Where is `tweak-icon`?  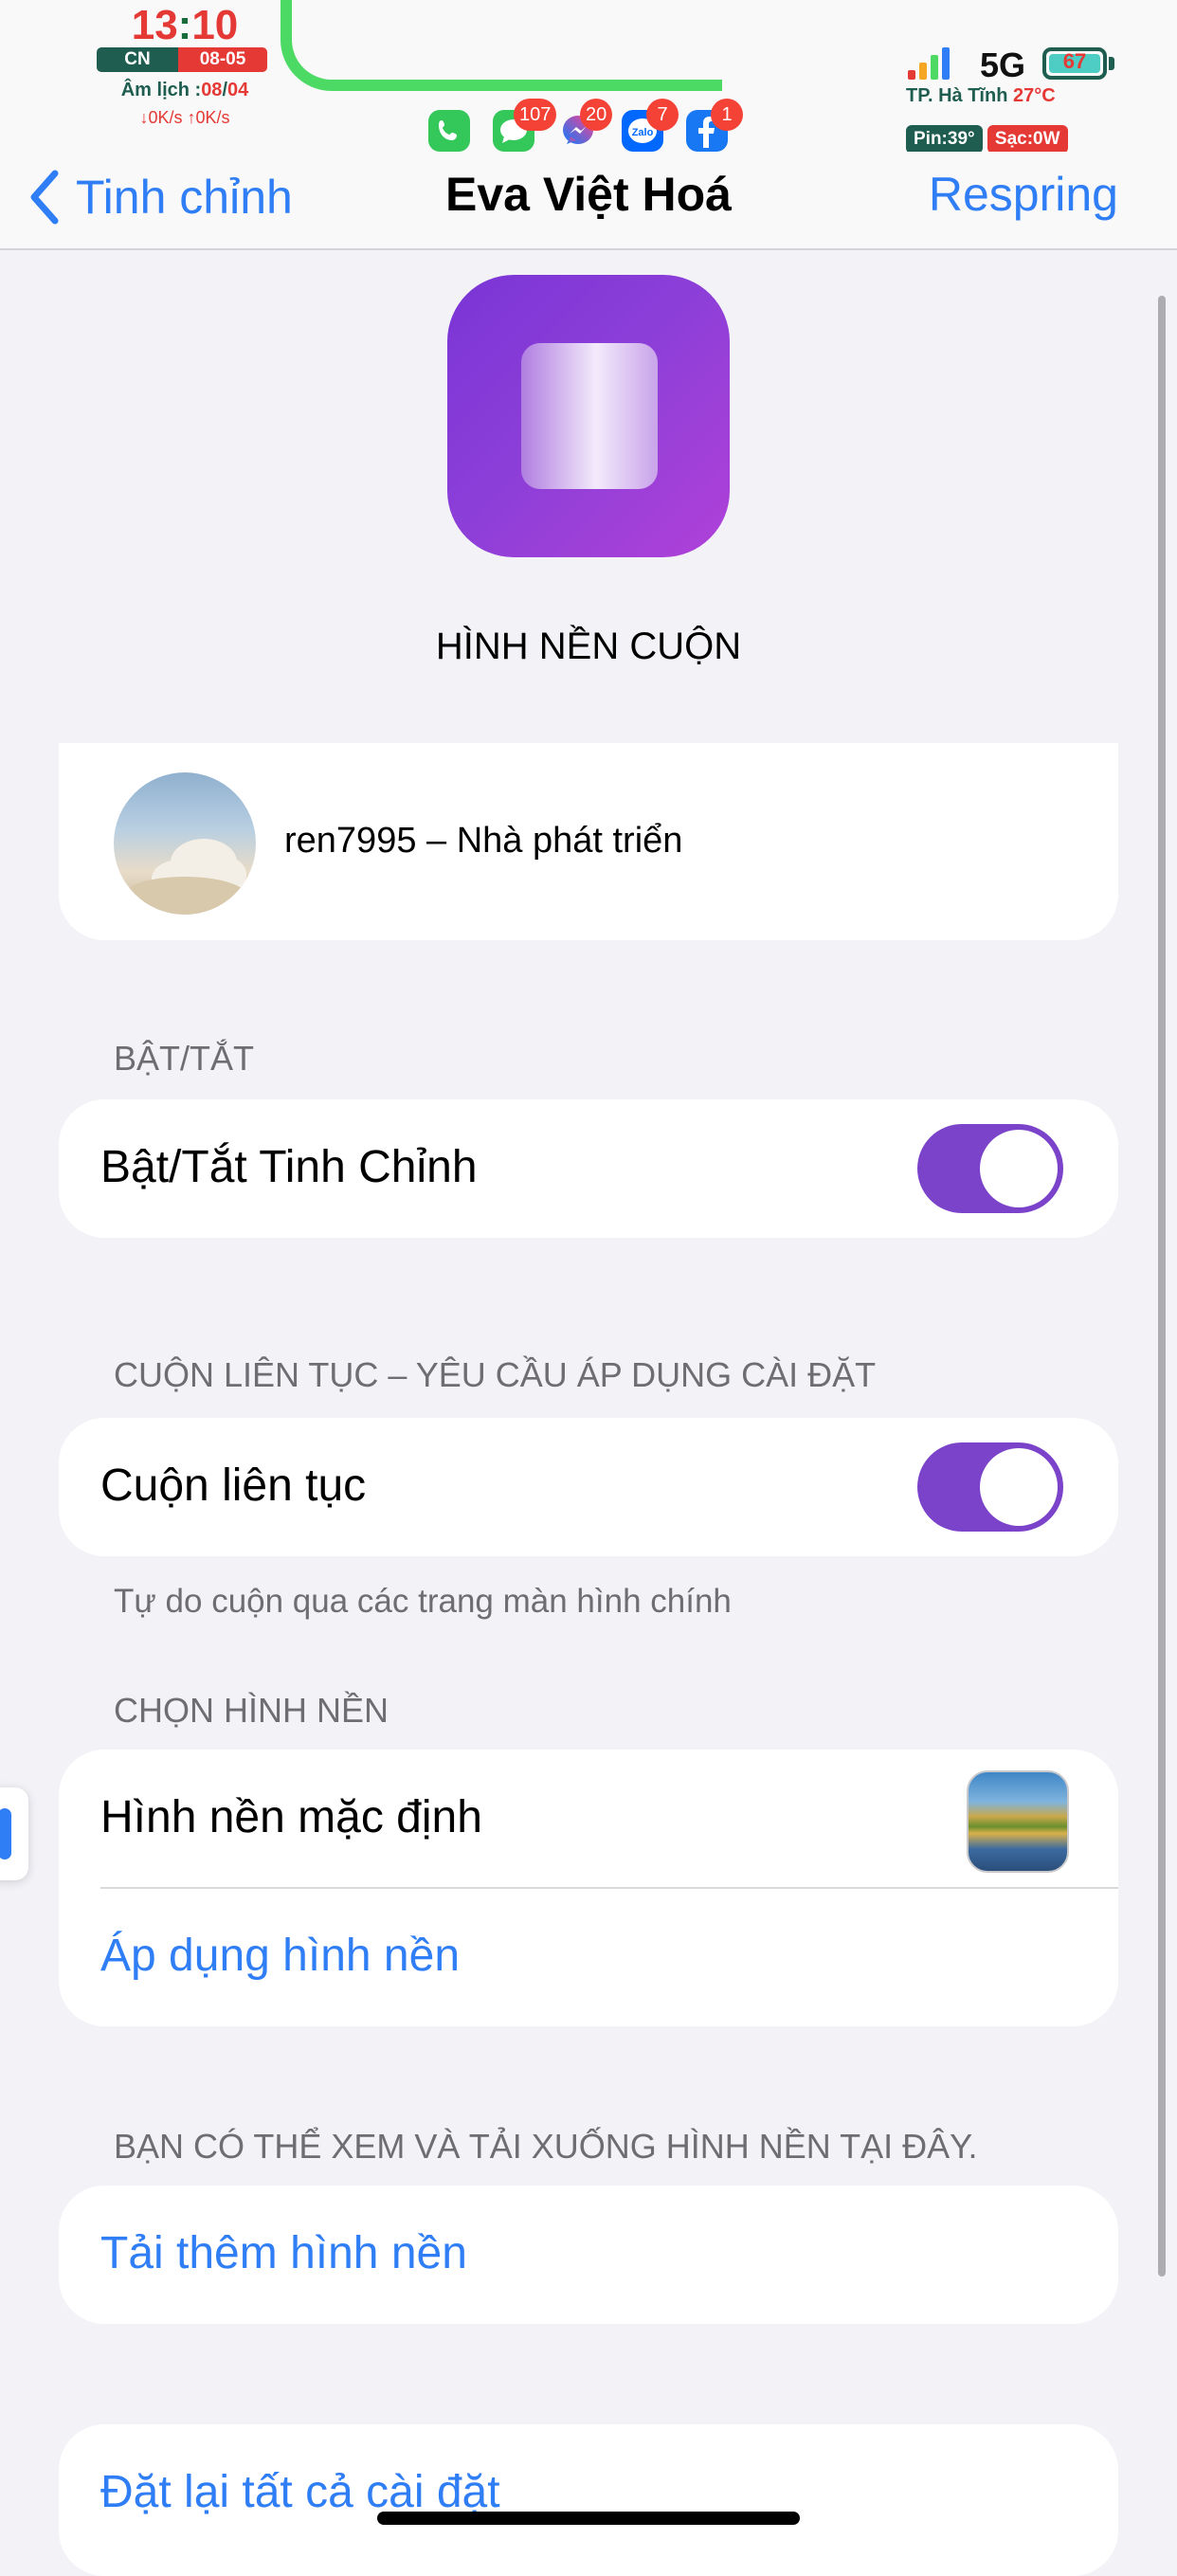
tweak-icon is located at coordinates (588, 416).